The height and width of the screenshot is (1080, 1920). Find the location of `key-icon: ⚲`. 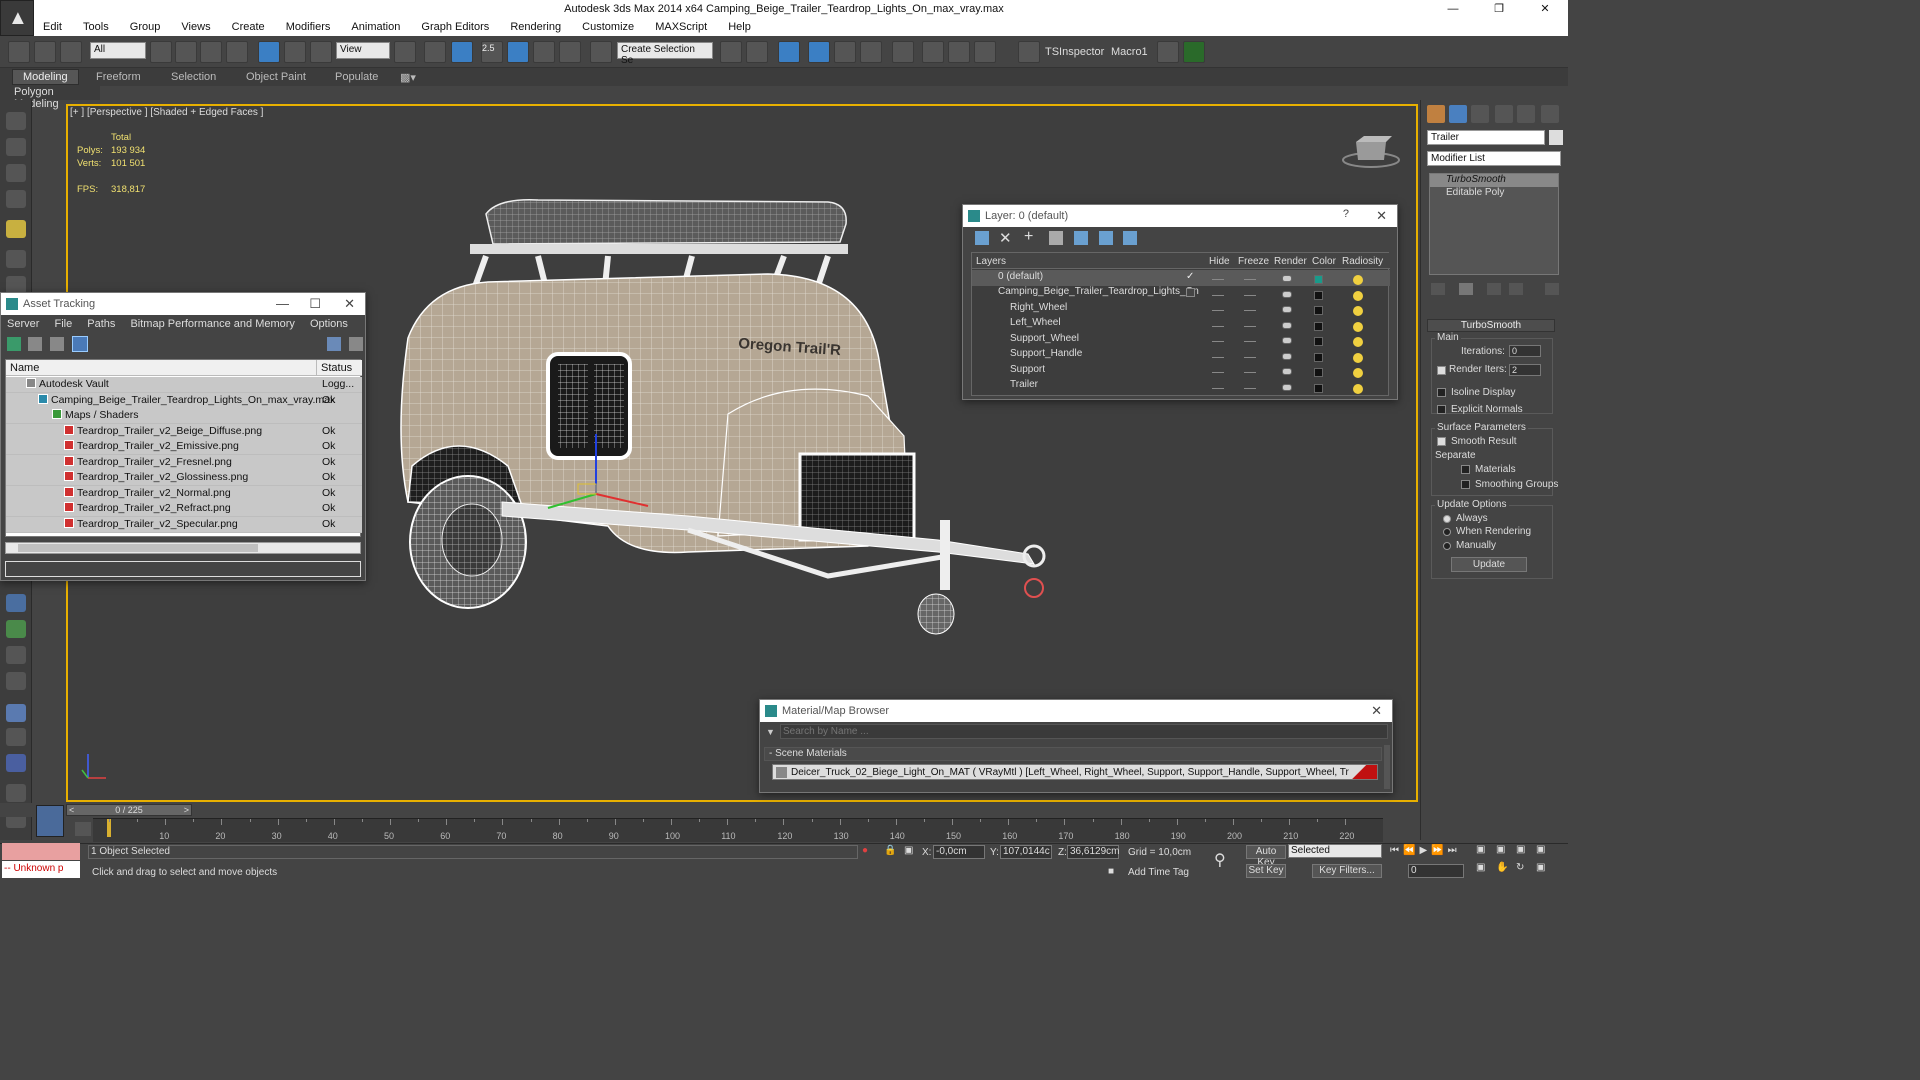

key-icon: ⚲ is located at coordinates (1220, 860).